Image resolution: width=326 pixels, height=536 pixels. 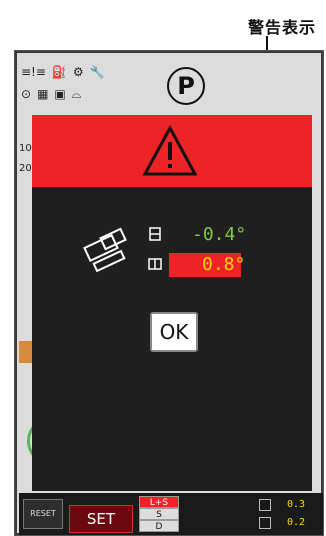 I want to click on filter-icon: ▦, so click(x=43, y=94).